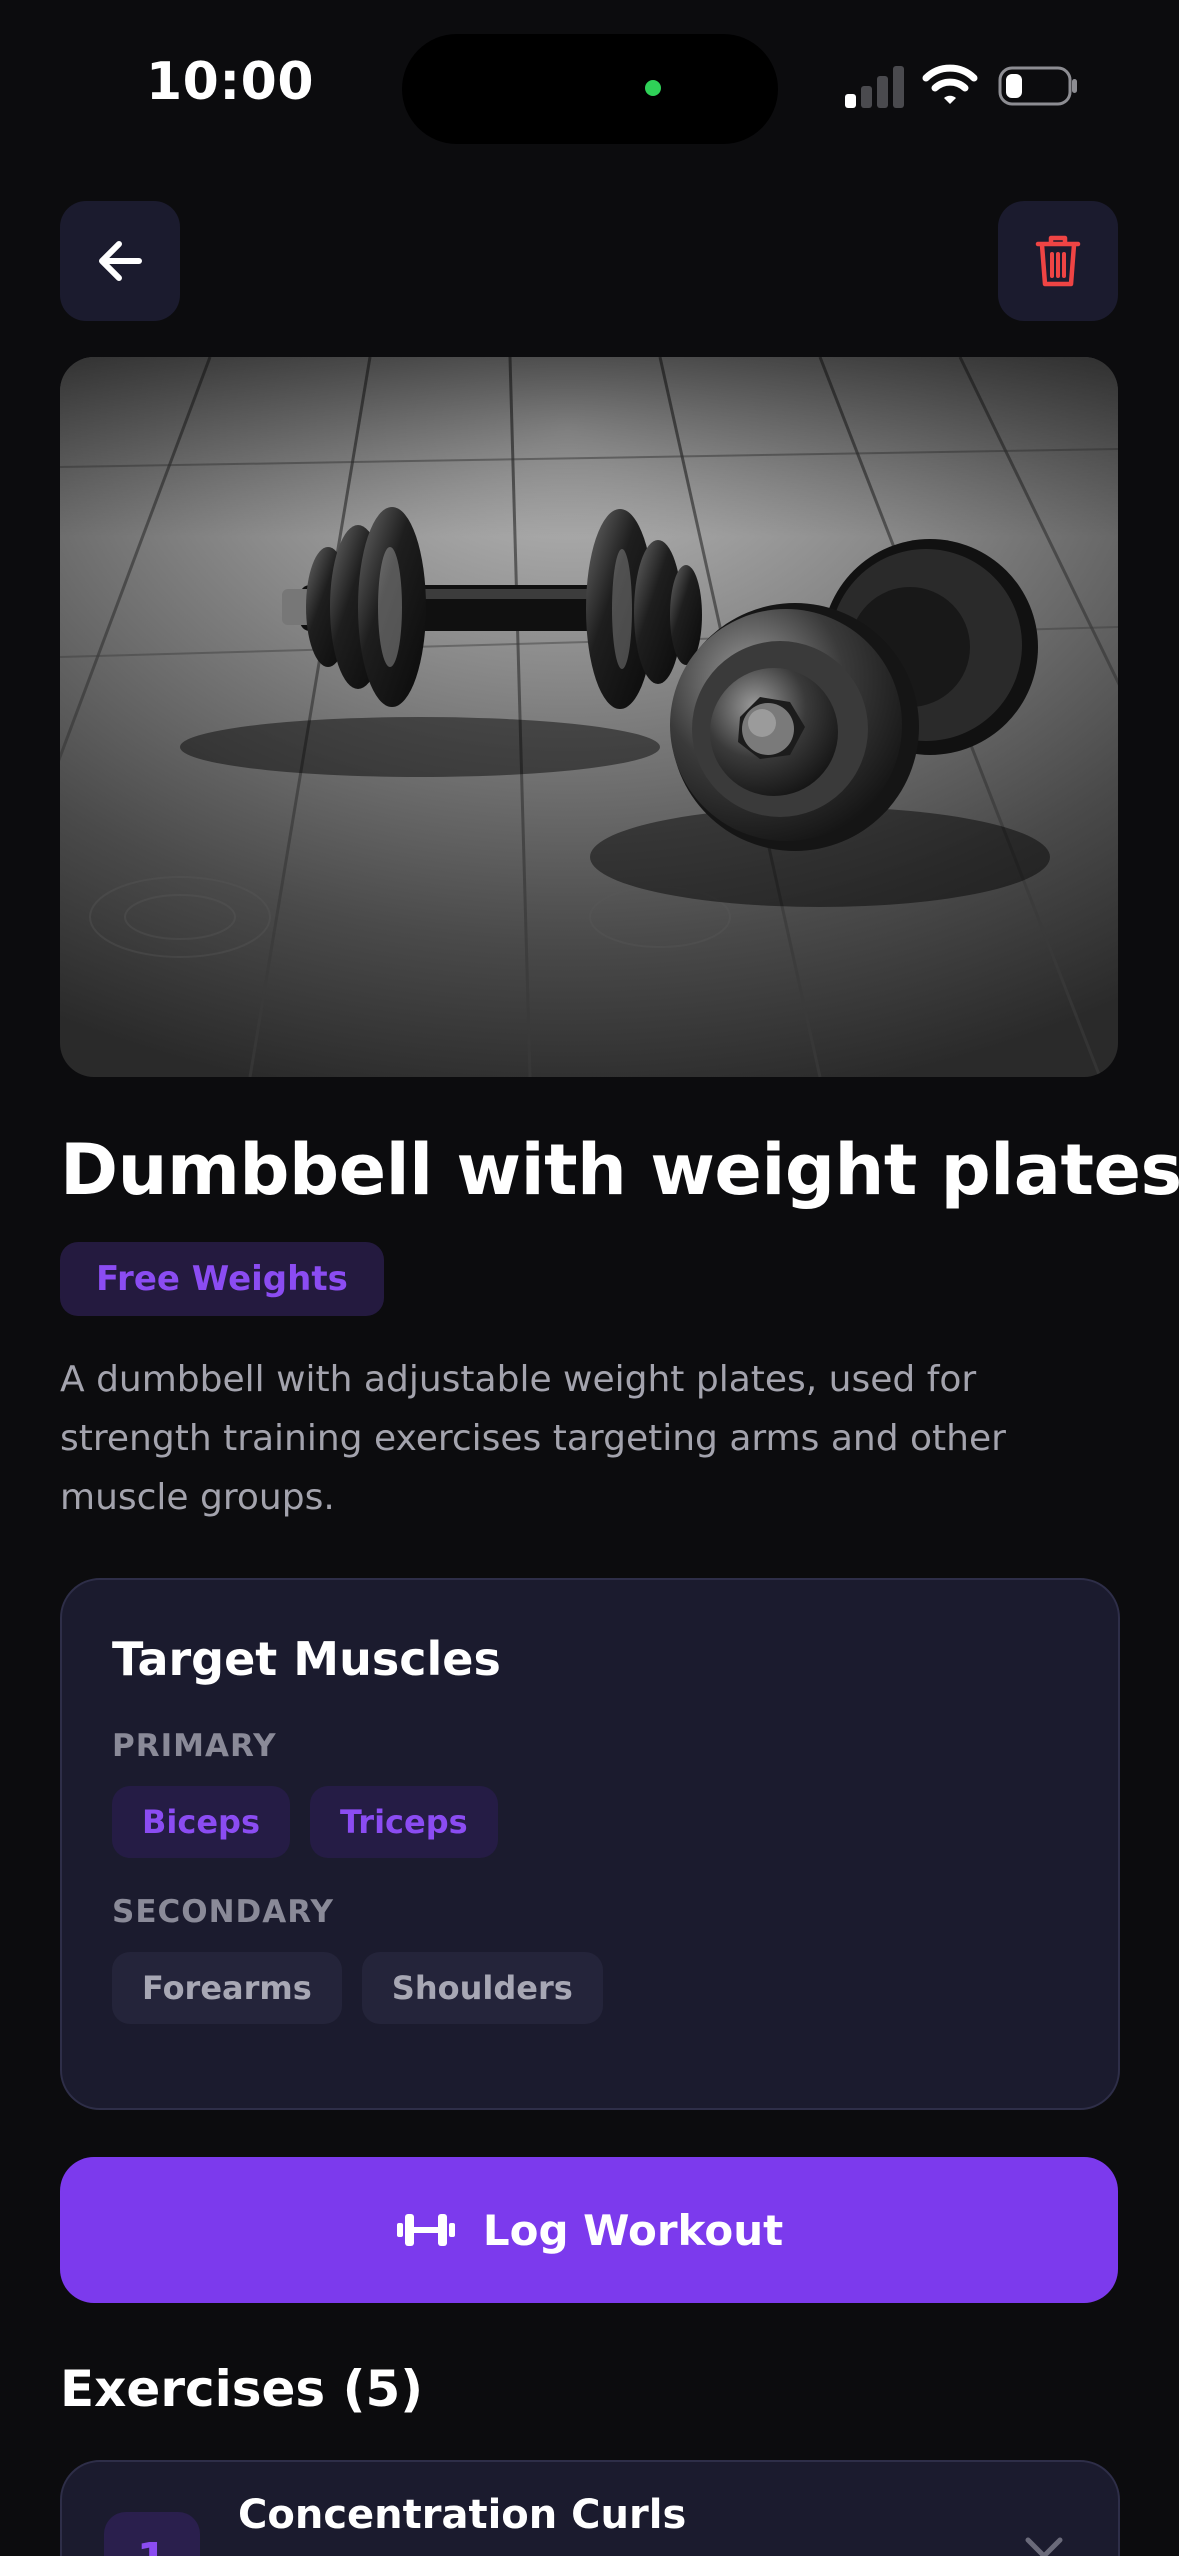 The height and width of the screenshot is (2556, 1179). What do you see at coordinates (1044, 2540) in the screenshot?
I see `chevron-down-icon` at bounding box center [1044, 2540].